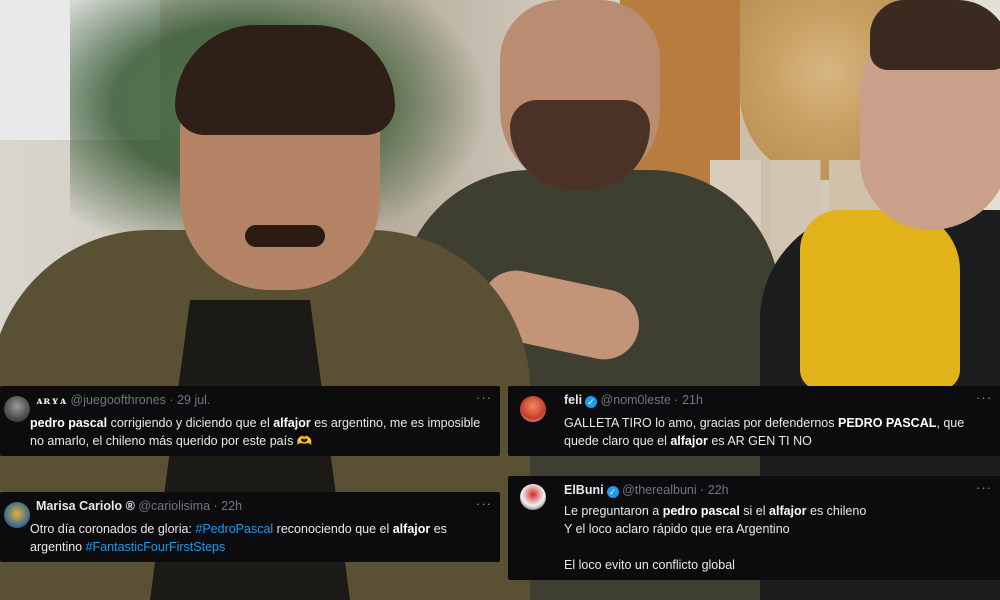 The height and width of the screenshot is (600, 1000). What do you see at coordinates (754, 511) in the screenshot?
I see `tweet-text-segment: si el` at bounding box center [754, 511].